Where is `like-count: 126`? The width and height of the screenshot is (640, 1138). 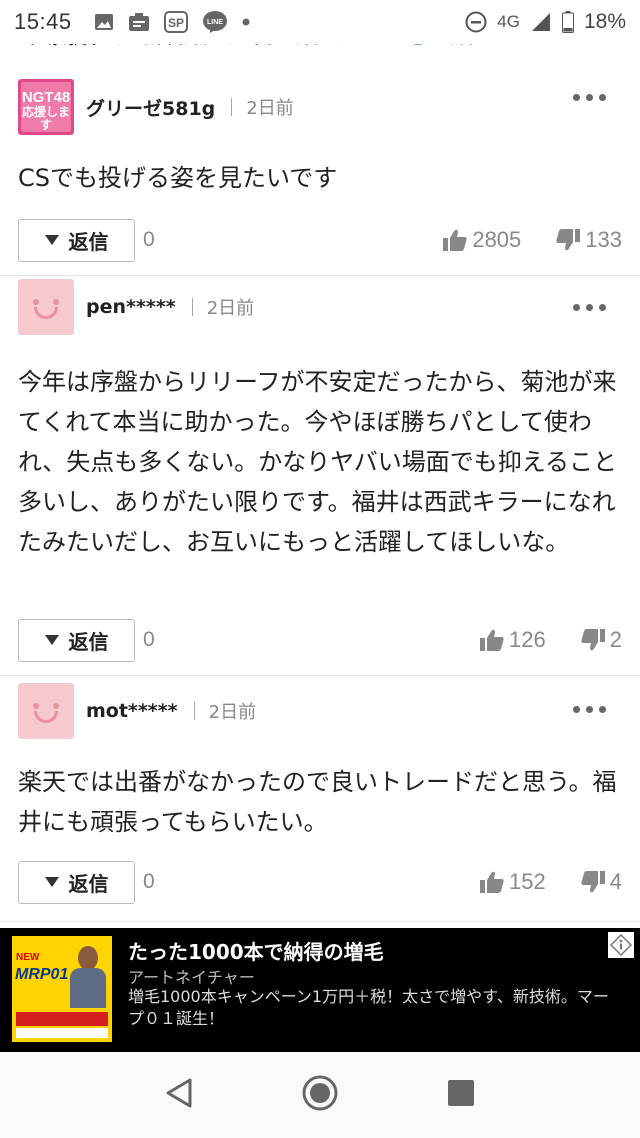 like-count: 126 is located at coordinates (527, 639).